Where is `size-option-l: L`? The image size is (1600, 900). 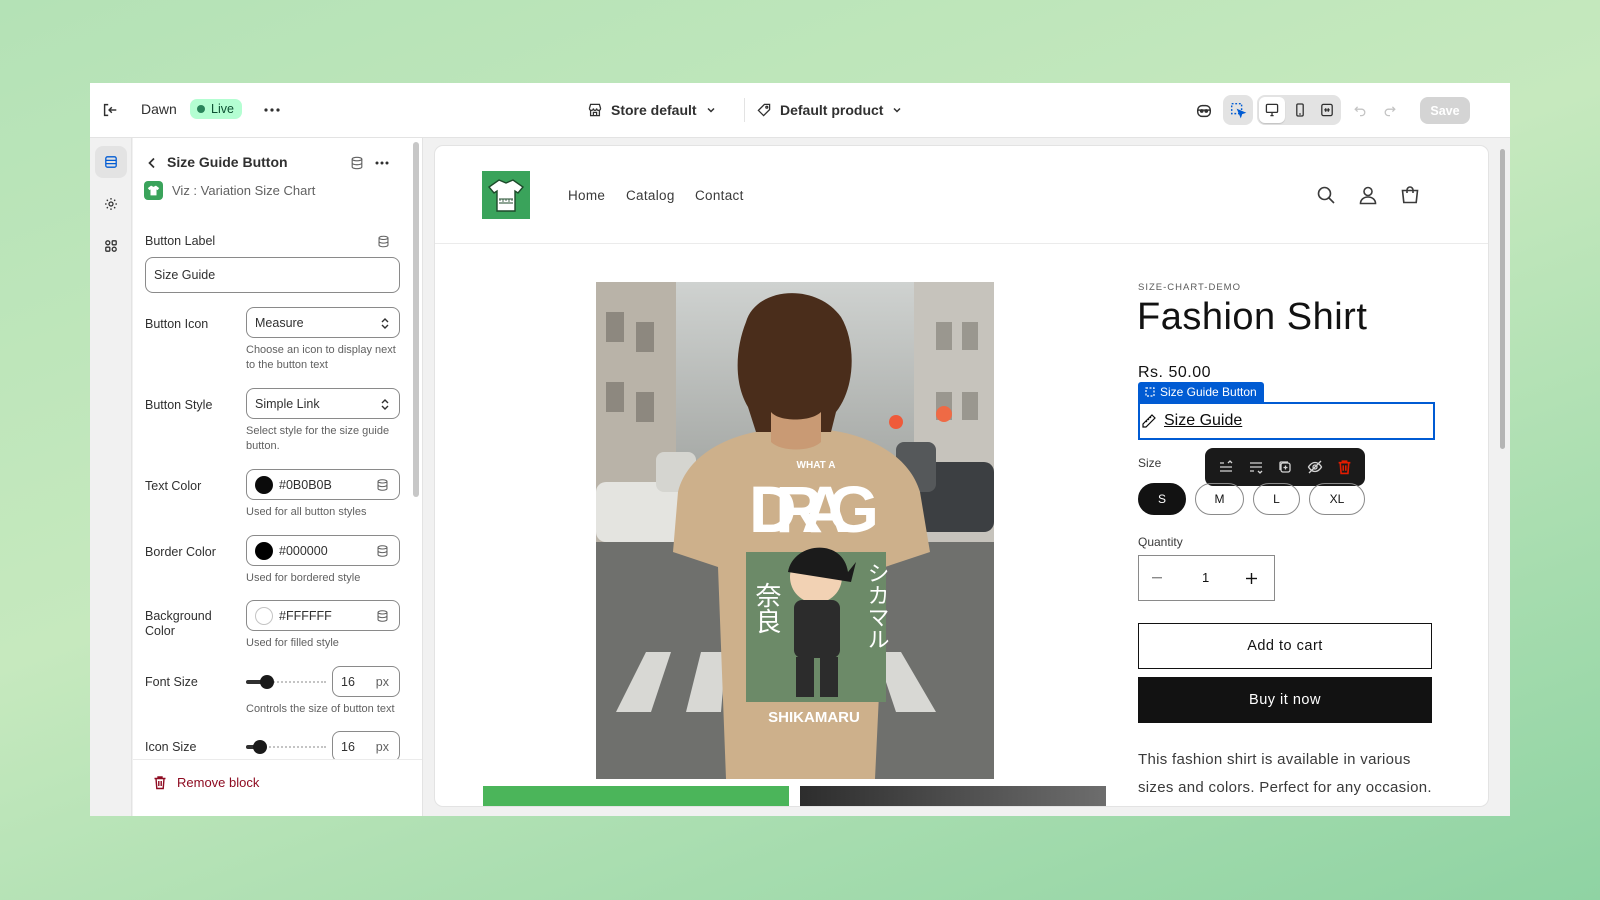
size-option-l: L is located at coordinates (1276, 499).